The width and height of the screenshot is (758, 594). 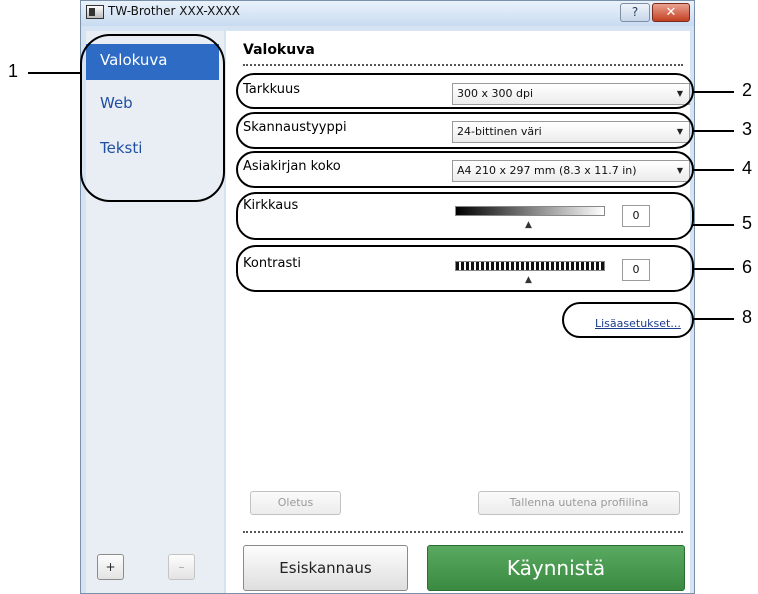 What do you see at coordinates (295, 503) in the screenshot?
I see `default-button: Oletus` at bounding box center [295, 503].